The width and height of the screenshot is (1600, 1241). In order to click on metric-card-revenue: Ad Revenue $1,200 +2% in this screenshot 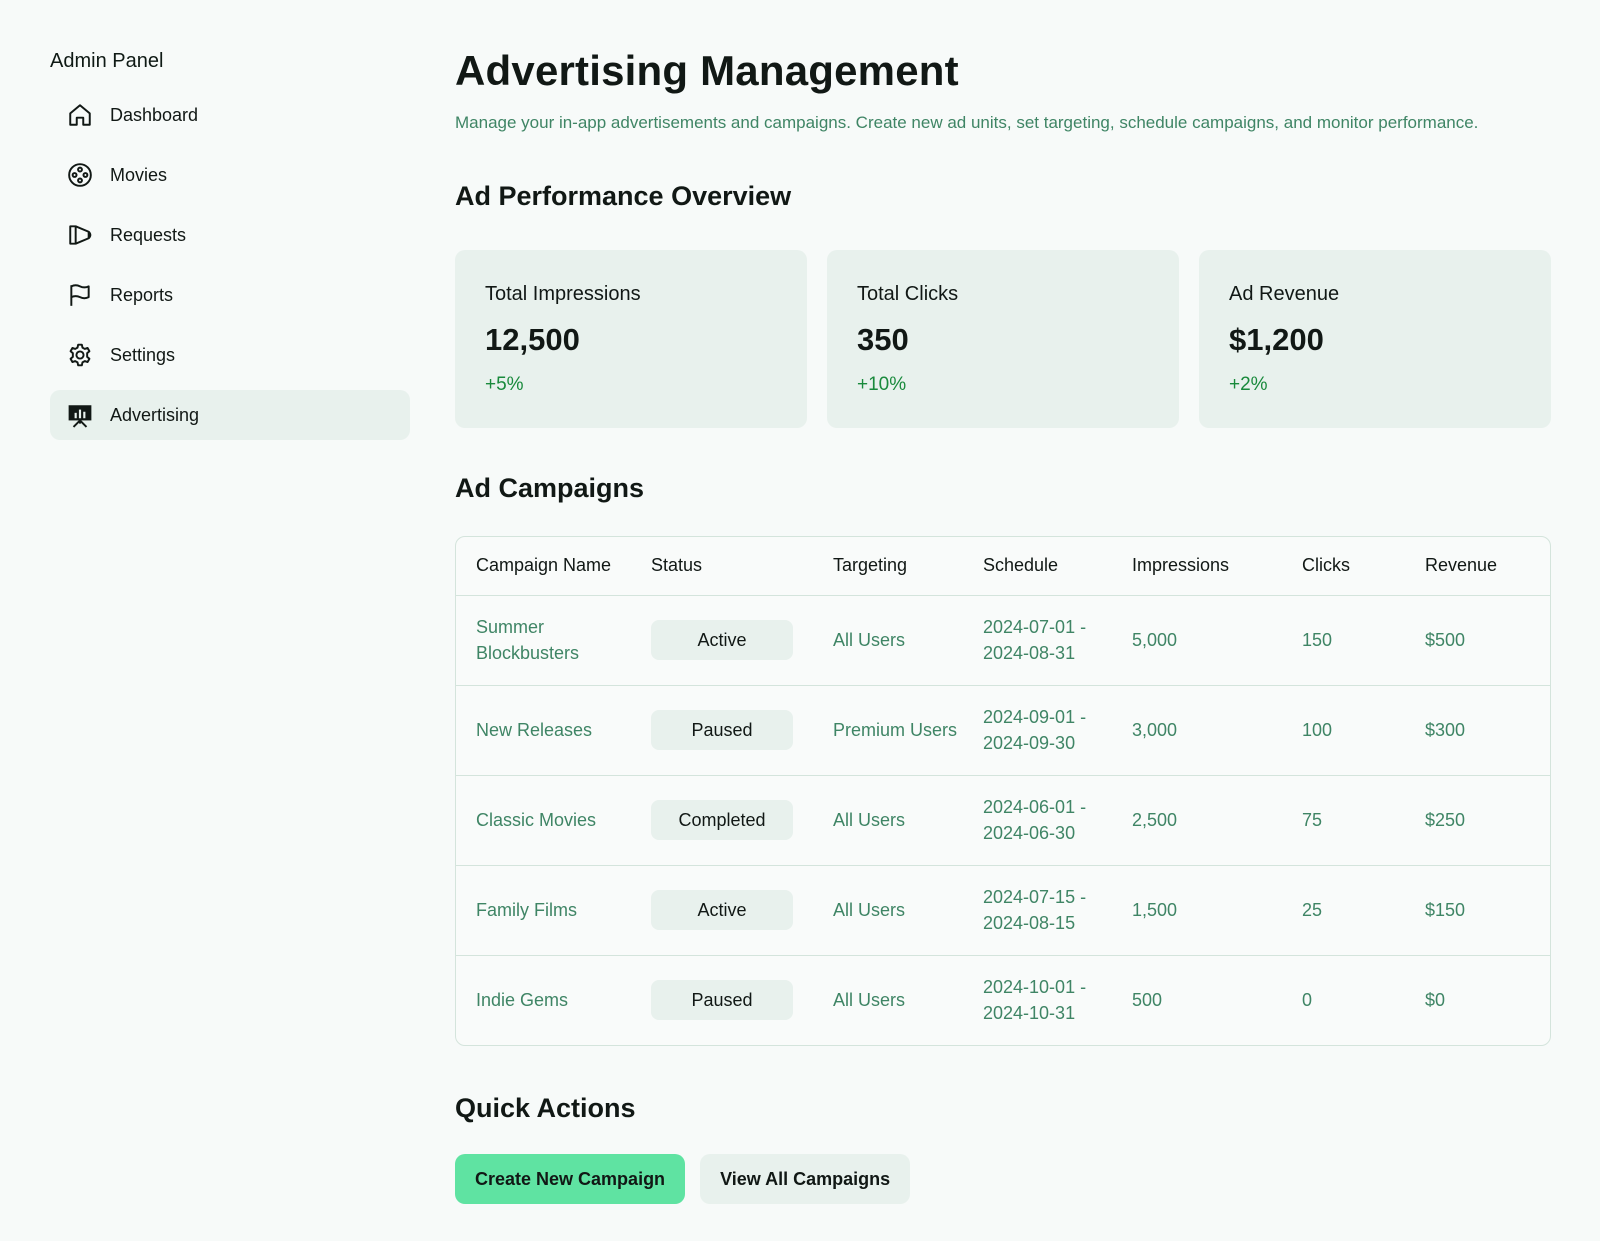, I will do `click(1375, 339)`.